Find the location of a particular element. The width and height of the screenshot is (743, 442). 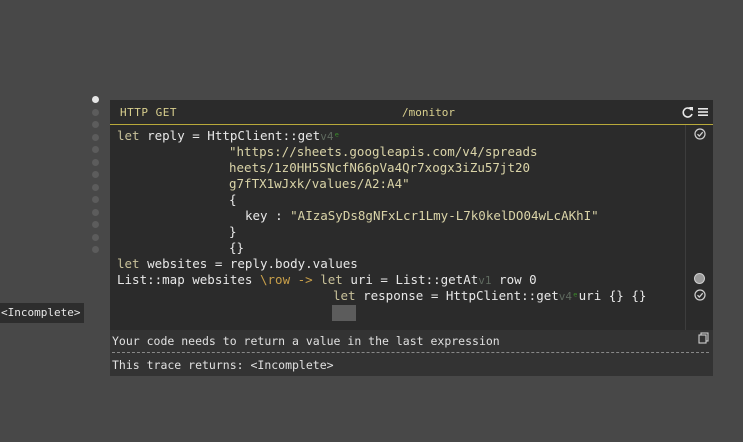

hamburger-menu-icon is located at coordinates (703, 112).